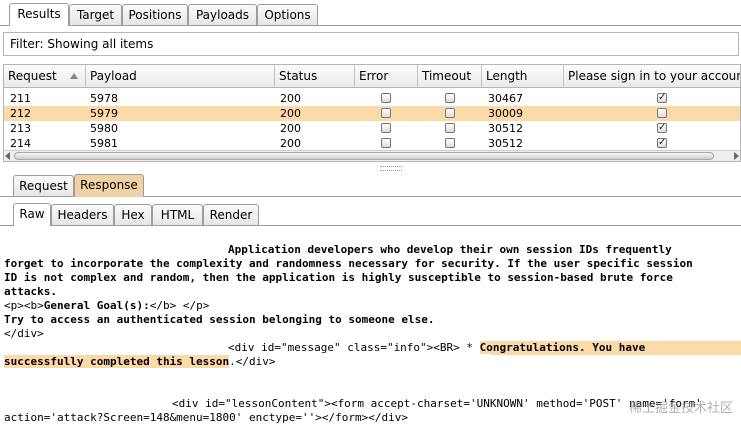 Image resolution: width=741 pixels, height=424 pixels. Describe the element at coordinates (371, 44) in the screenshot. I see `filter-bar: Filter: Showing all items` at that location.